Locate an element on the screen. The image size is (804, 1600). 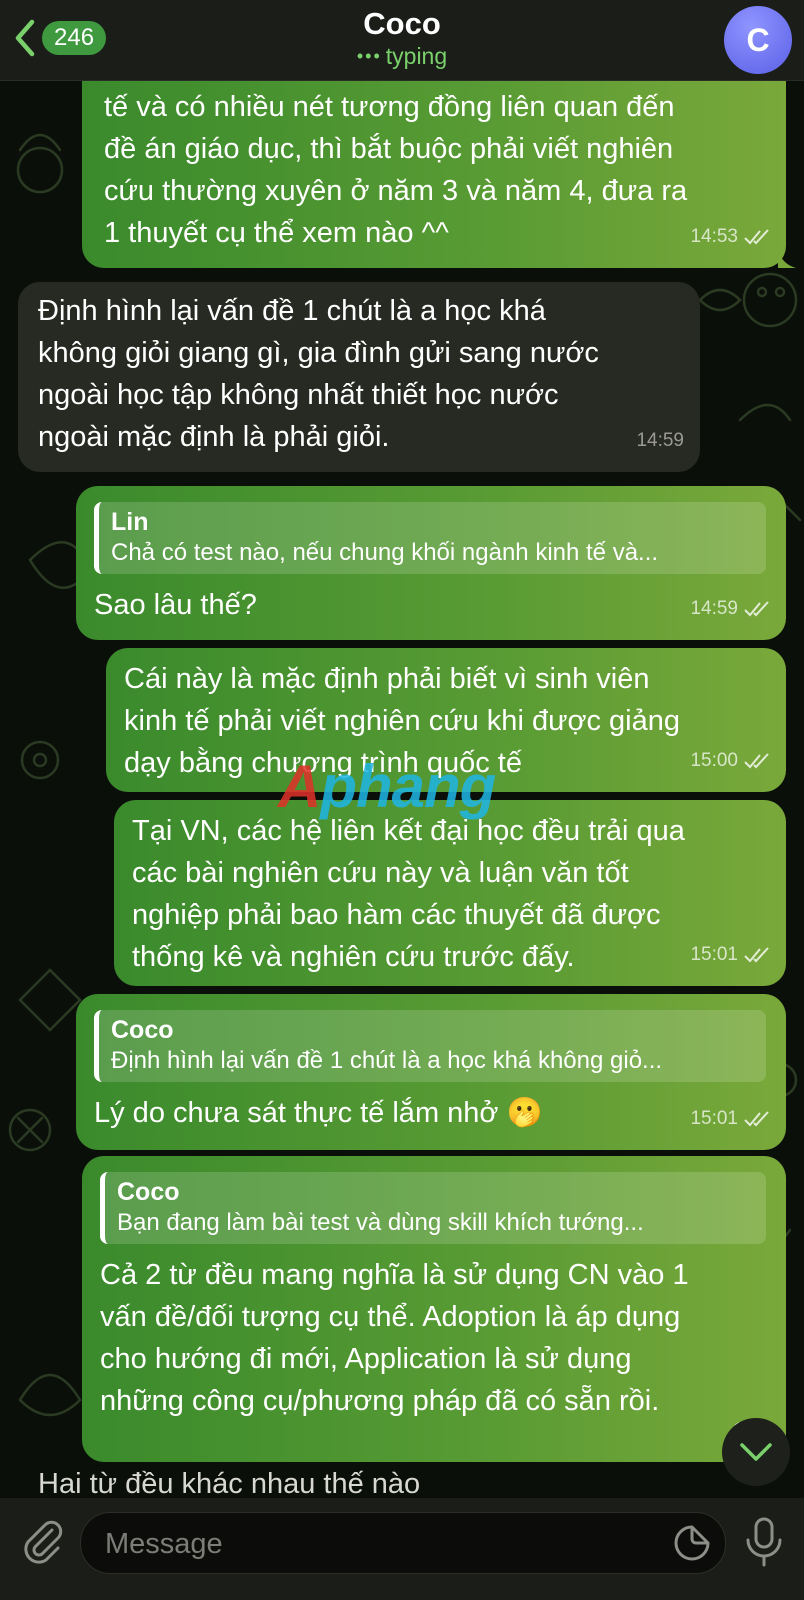
typing-status: ••• typing is located at coordinates (402, 56).